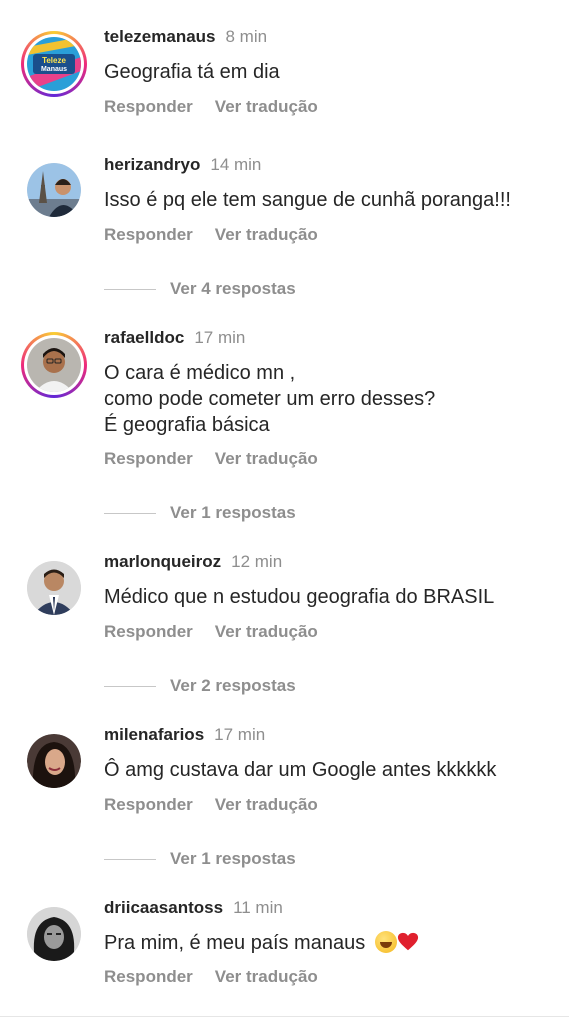 This screenshot has height=1024, width=569. What do you see at coordinates (233, 289) in the screenshot?
I see `view-replies-label: Ver 4 respostas` at bounding box center [233, 289].